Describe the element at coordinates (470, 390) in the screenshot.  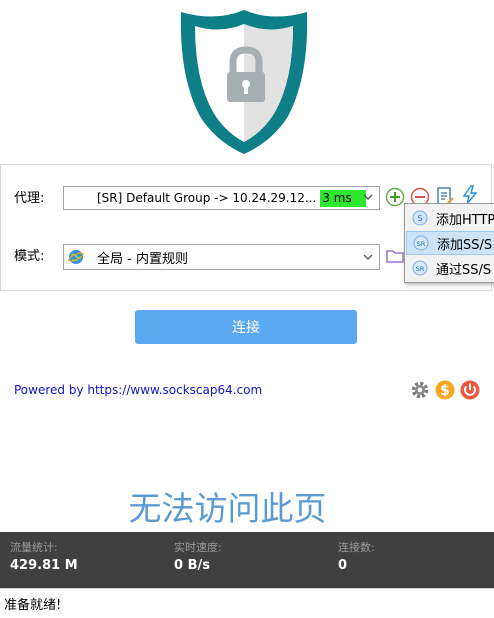
I see `power-icon` at that location.